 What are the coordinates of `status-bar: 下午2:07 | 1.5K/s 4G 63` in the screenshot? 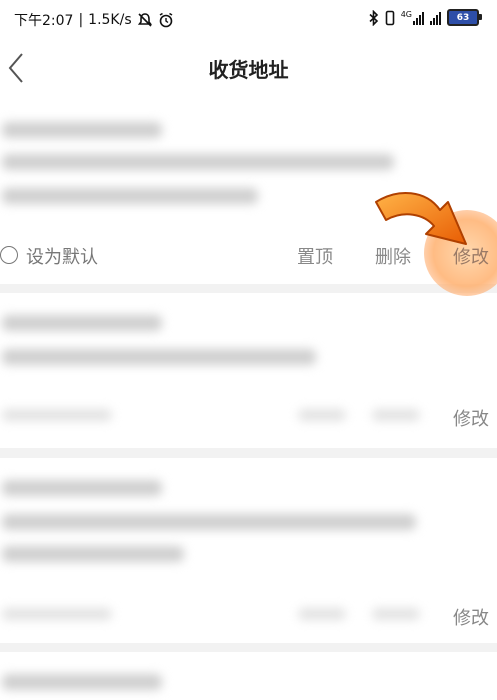 It's located at (248, 19).